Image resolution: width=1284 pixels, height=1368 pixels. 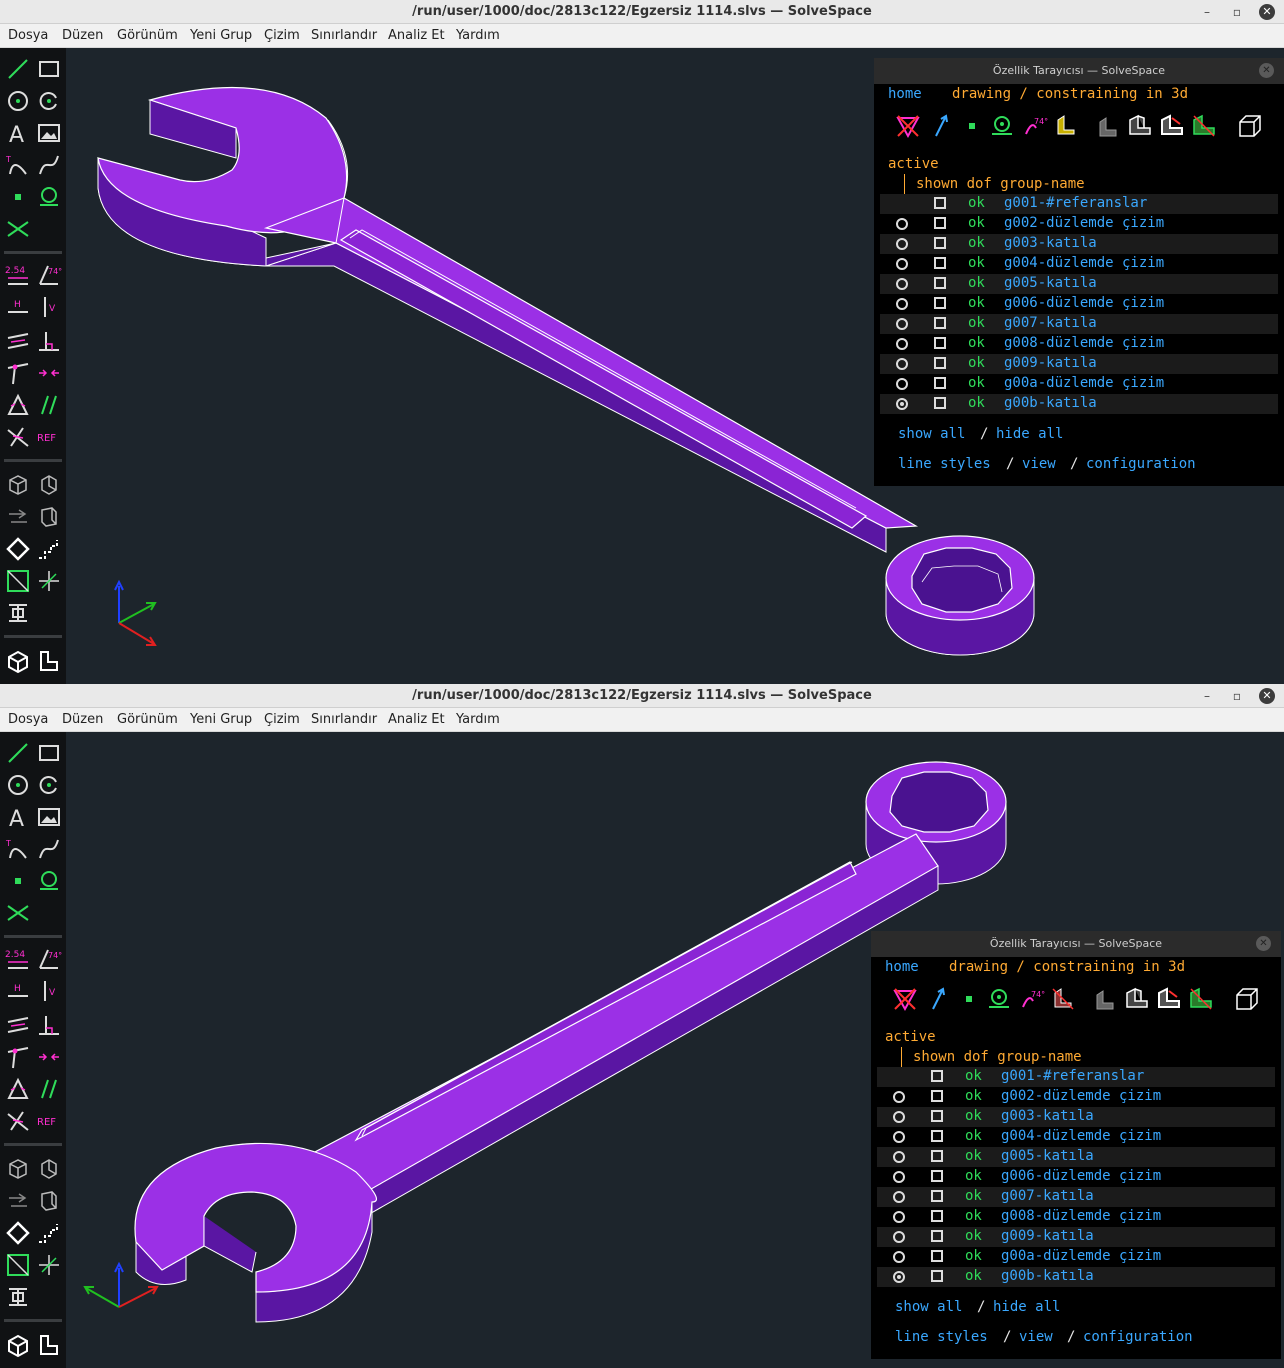 I want to click on menu-yeni-grup: Yeni Grup, so click(x=221, y=35).